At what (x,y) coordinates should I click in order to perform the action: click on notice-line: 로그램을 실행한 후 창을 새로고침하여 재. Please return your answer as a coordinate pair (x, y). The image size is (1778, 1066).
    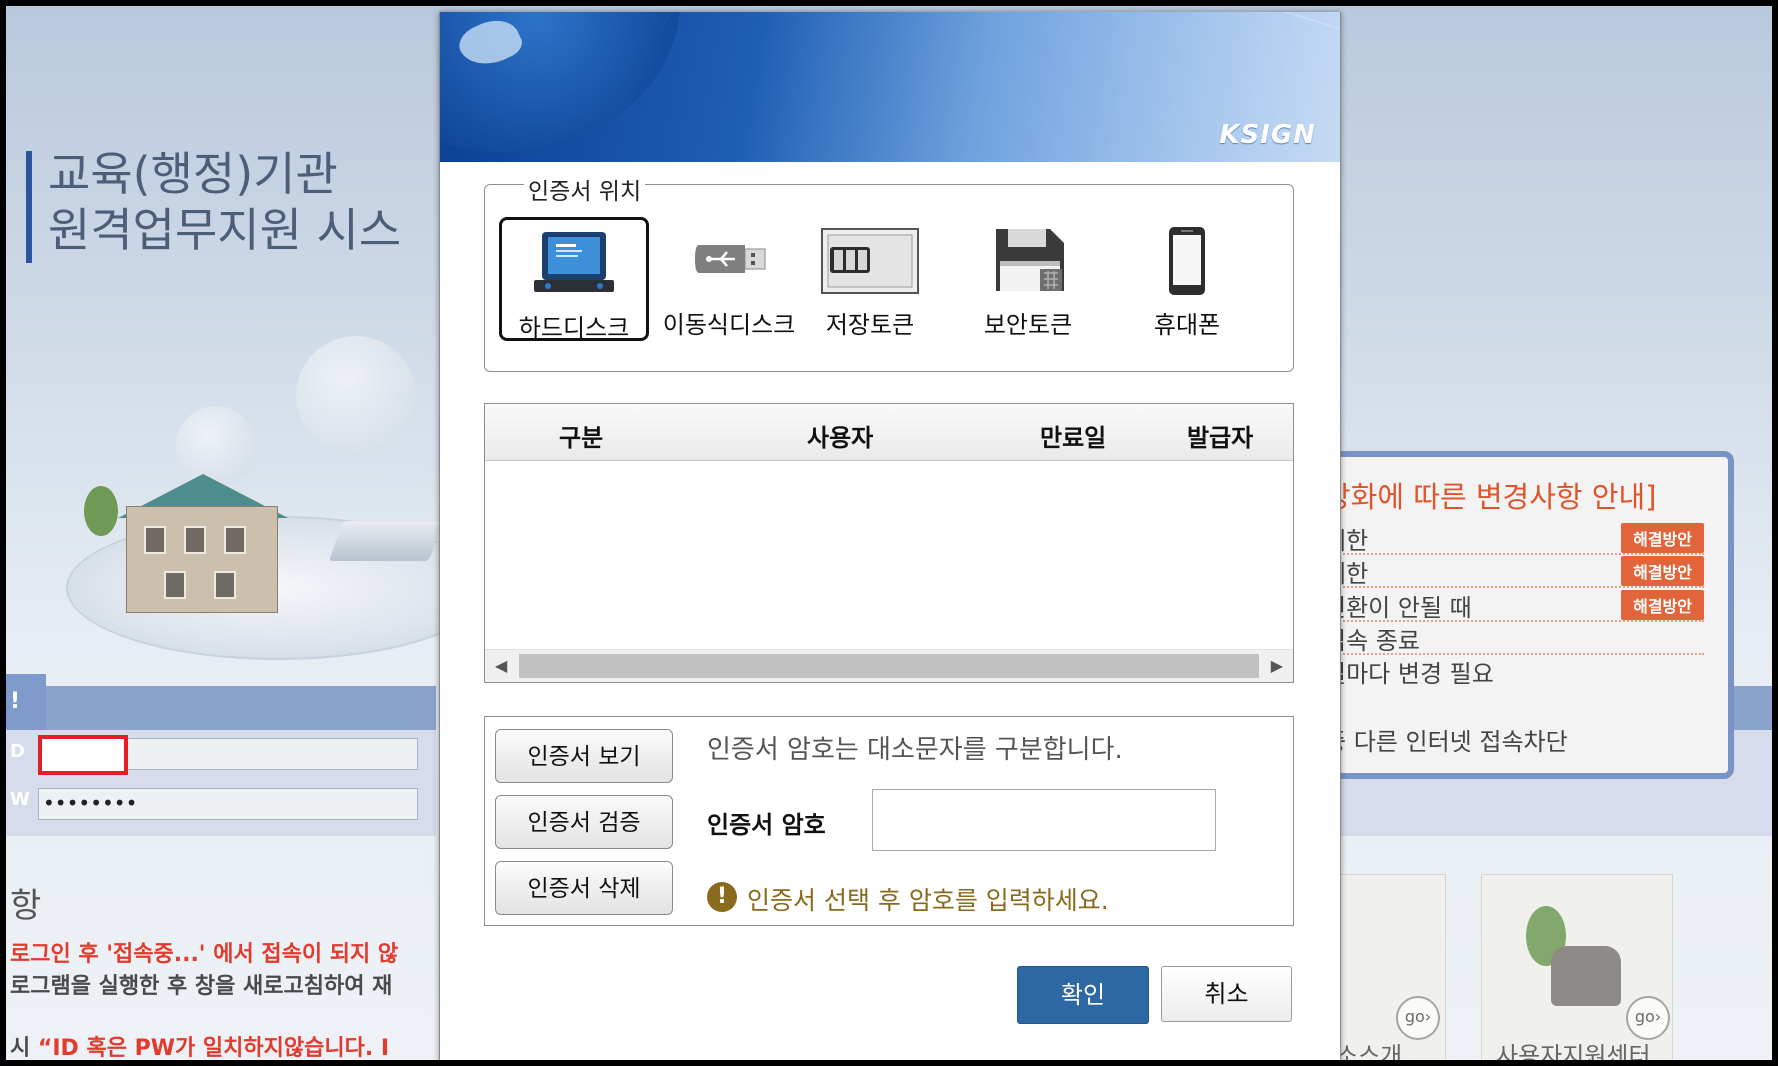
    Looking at the image, I should click on (201, 986).